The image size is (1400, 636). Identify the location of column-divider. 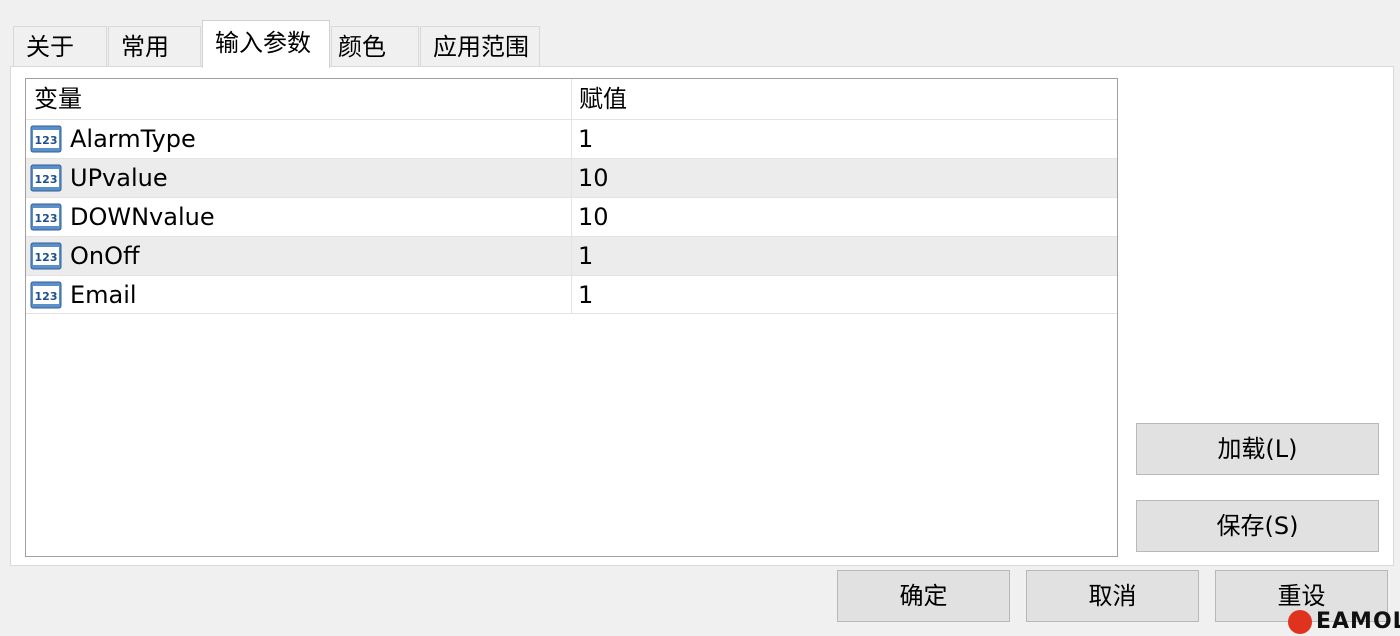
(571, 196).